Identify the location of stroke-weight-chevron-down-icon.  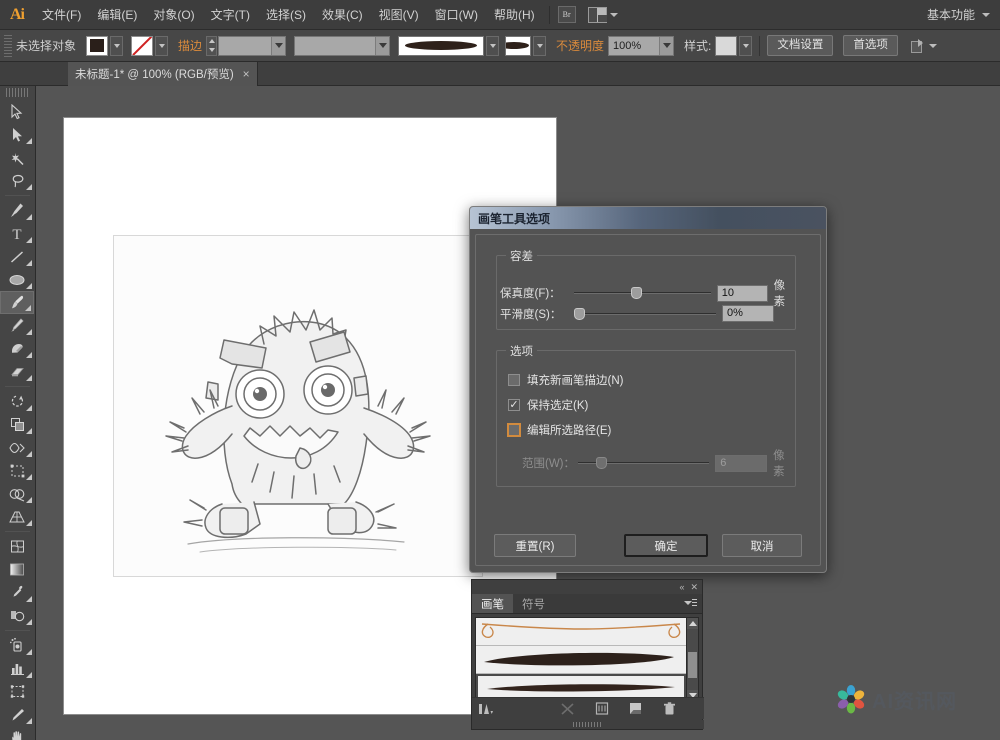
(278, 45).